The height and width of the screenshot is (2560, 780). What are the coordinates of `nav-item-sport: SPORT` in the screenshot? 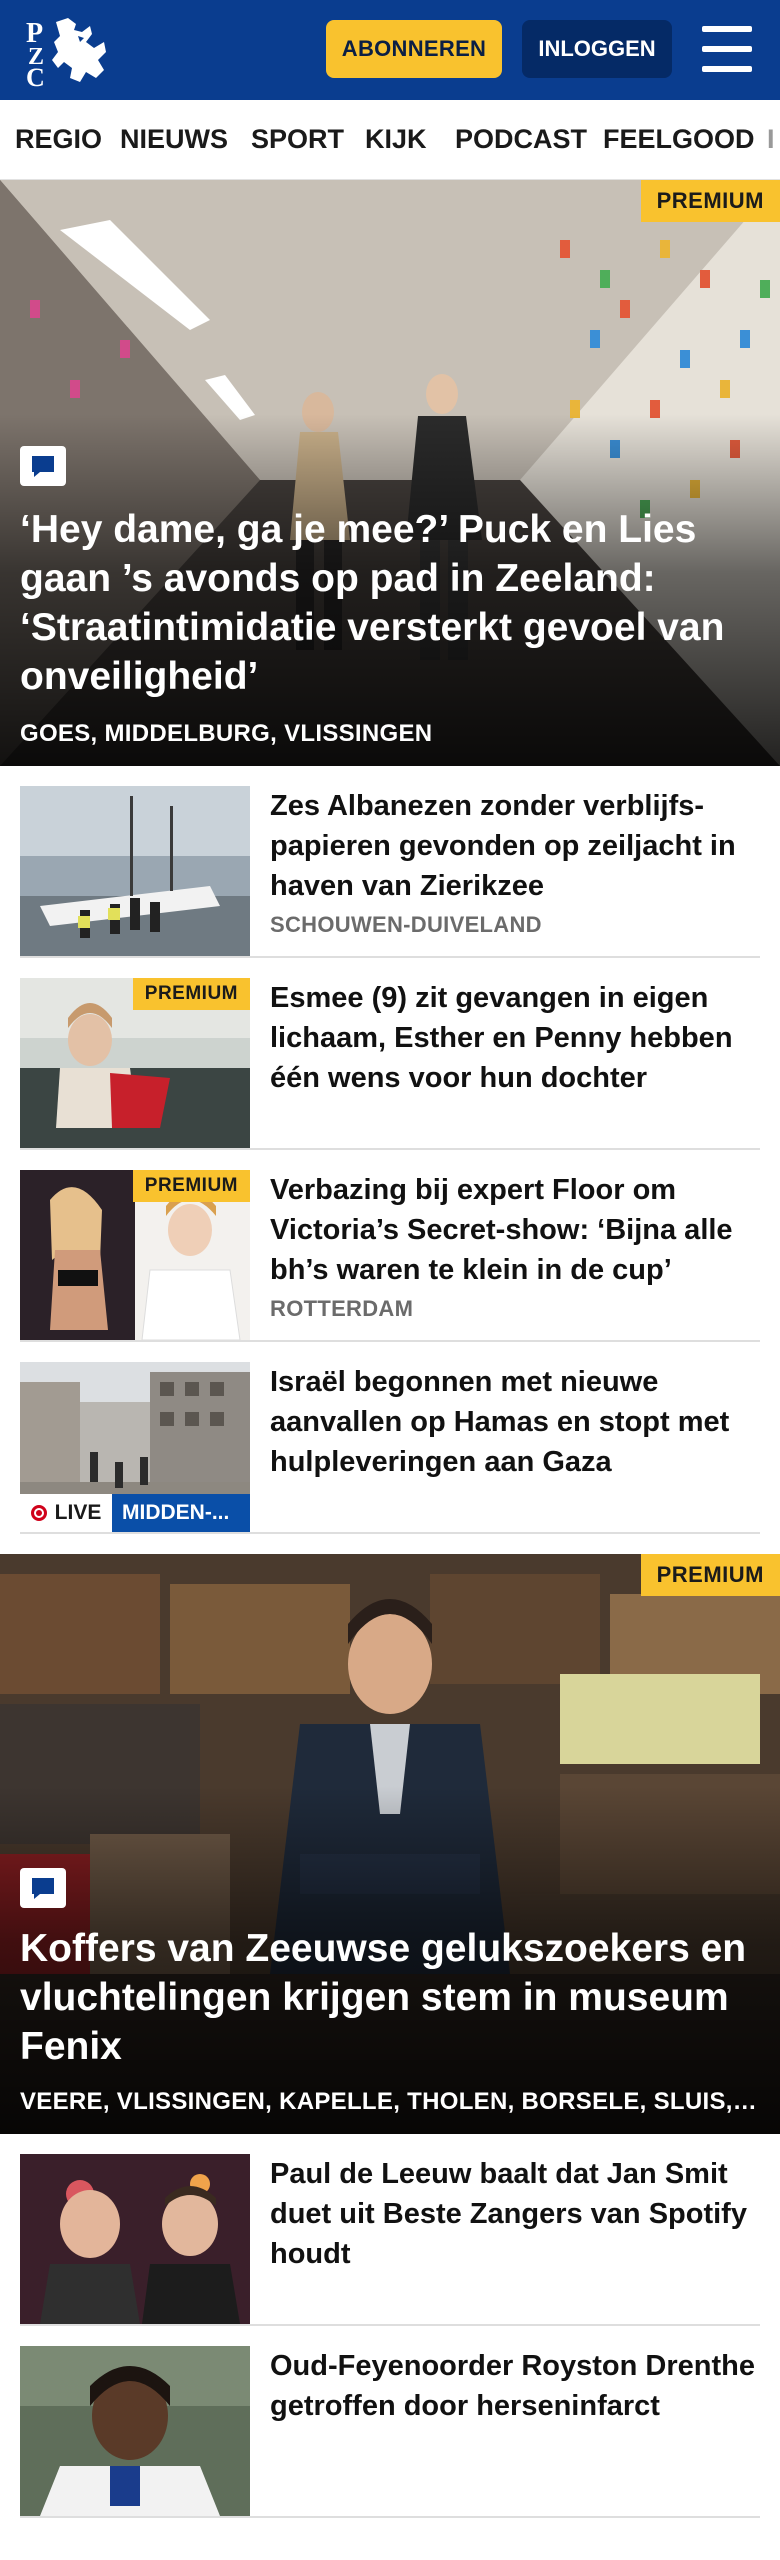 It's located at (297, 139).